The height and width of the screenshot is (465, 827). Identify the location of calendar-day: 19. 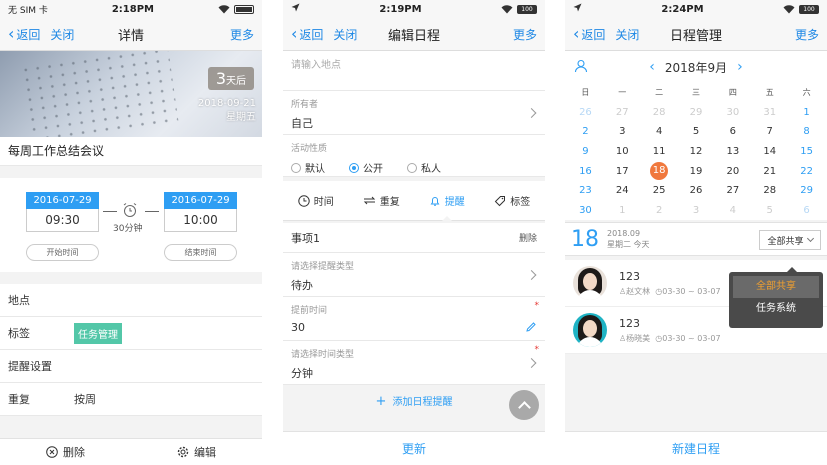
(696, 171).